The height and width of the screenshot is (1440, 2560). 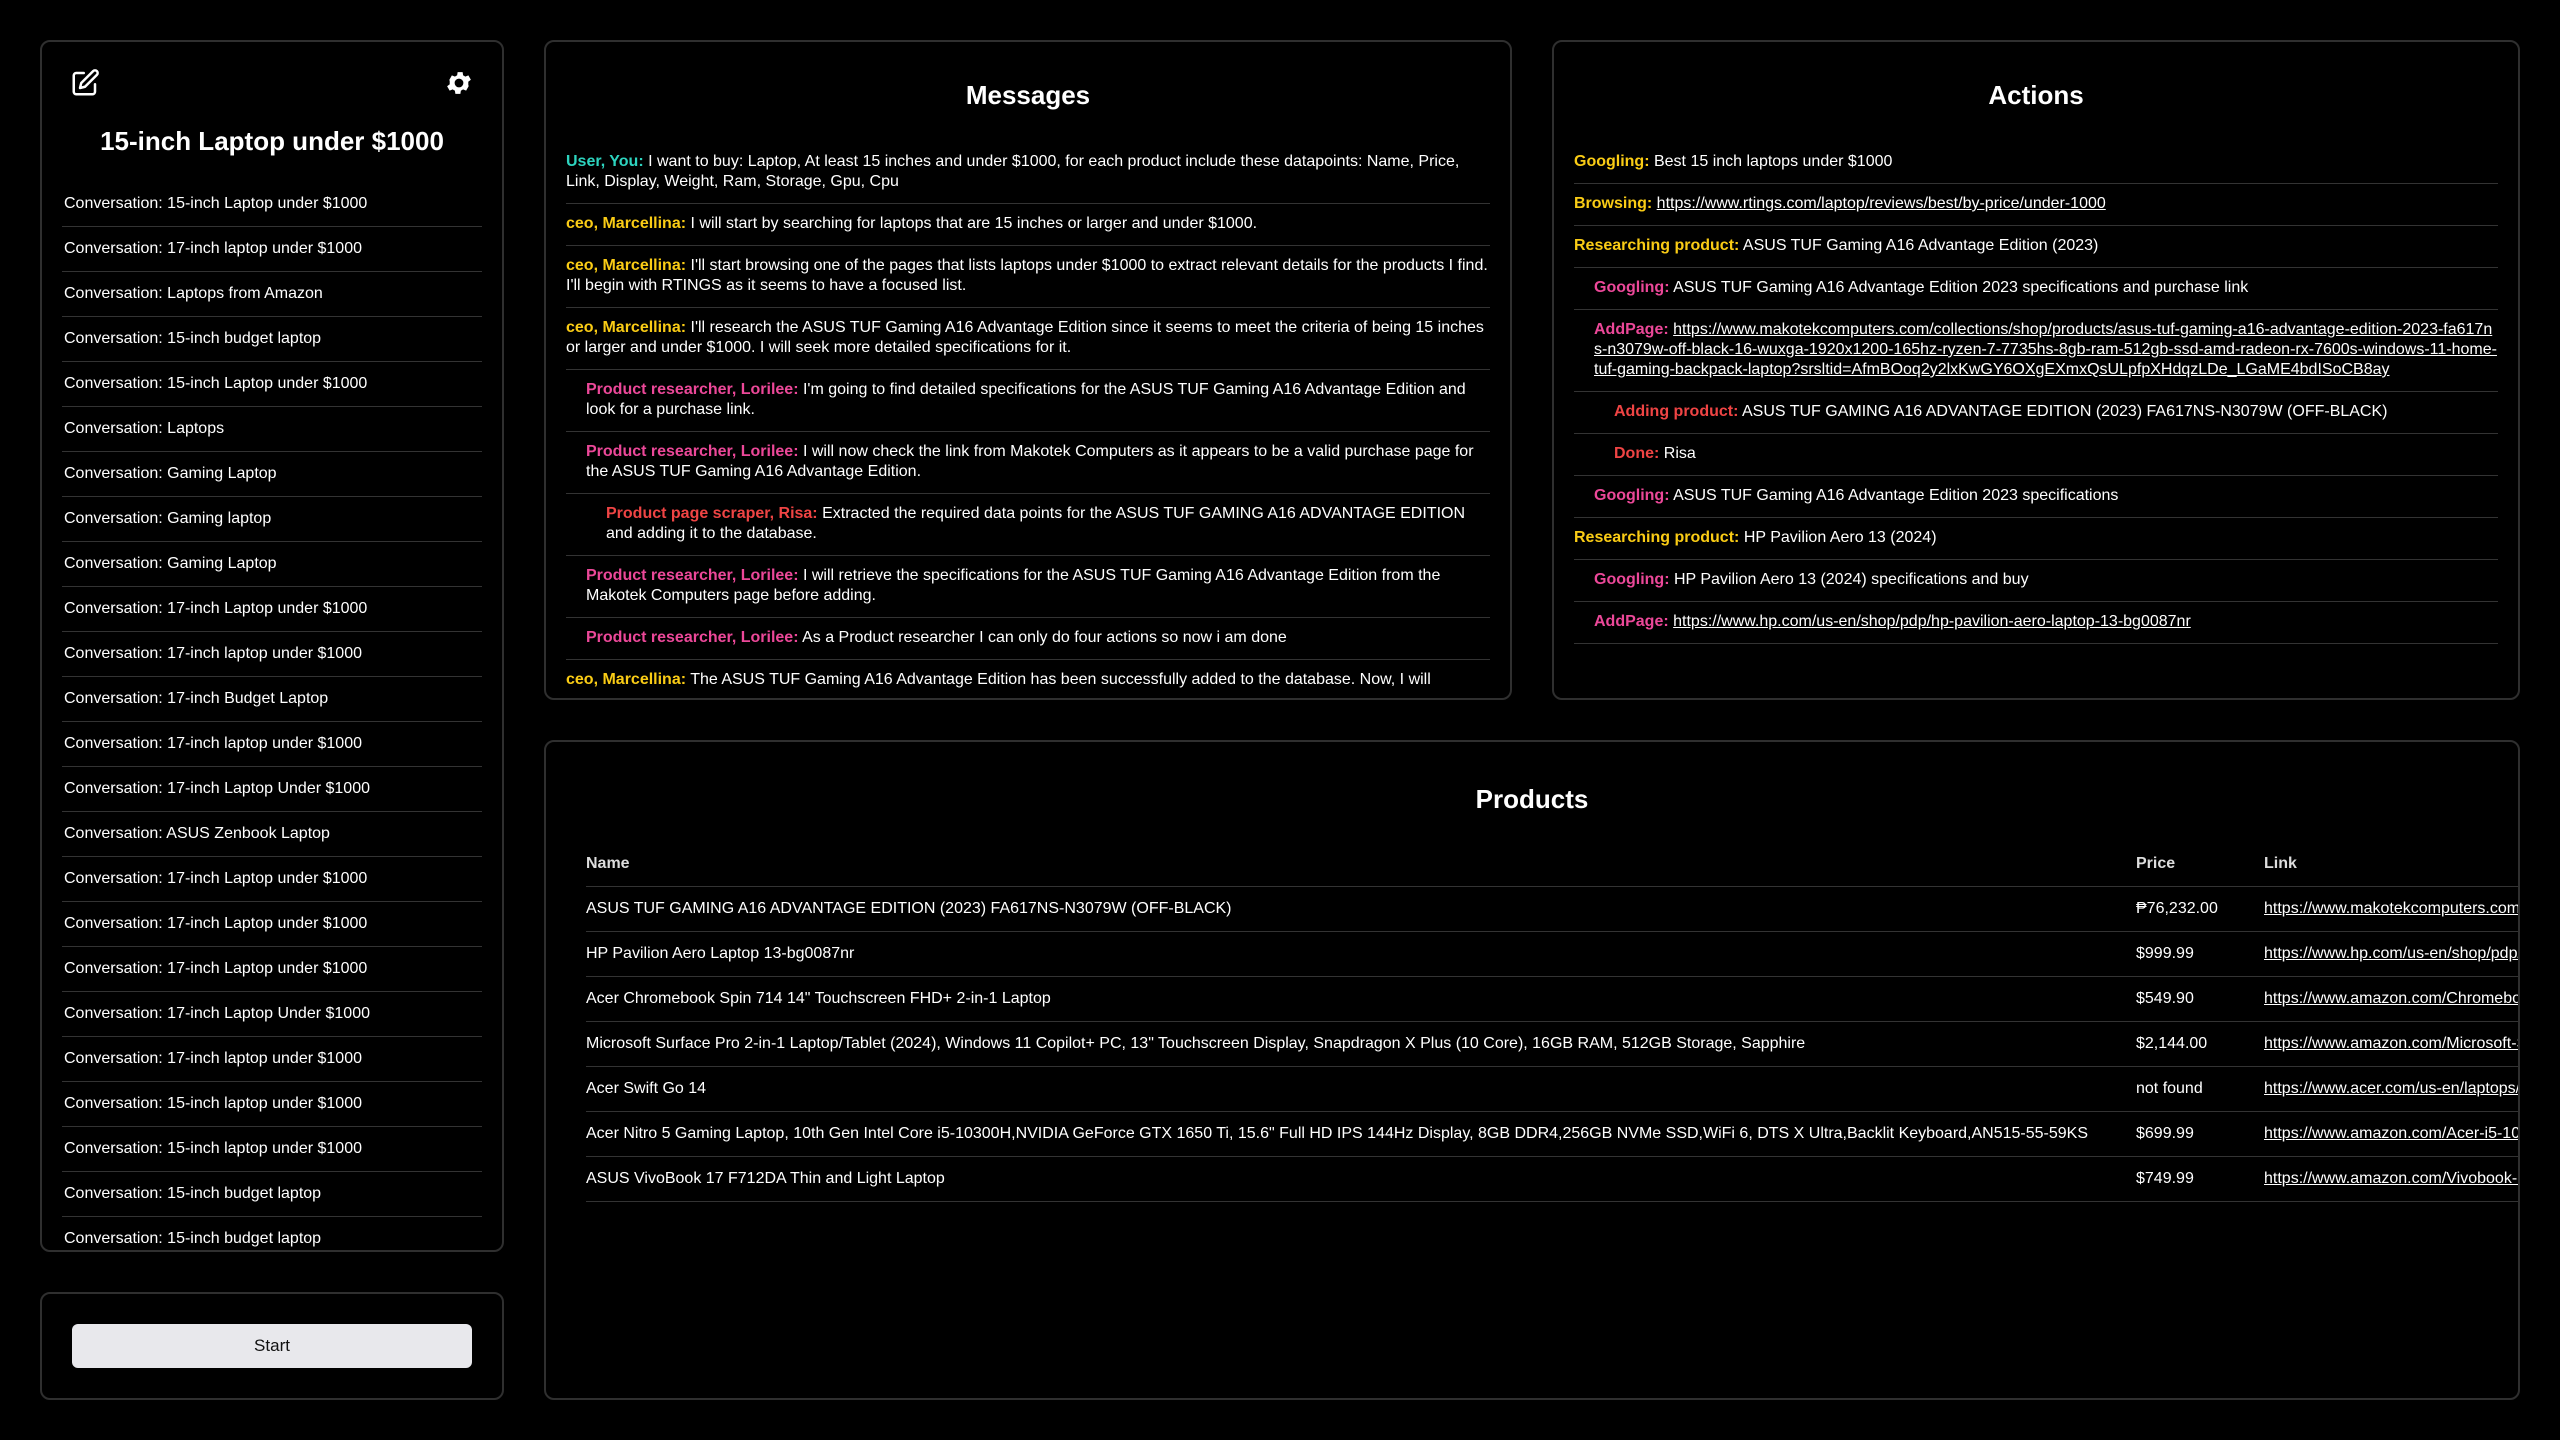 I want to click on start-panel: Start, so click(x=272, y=1346).